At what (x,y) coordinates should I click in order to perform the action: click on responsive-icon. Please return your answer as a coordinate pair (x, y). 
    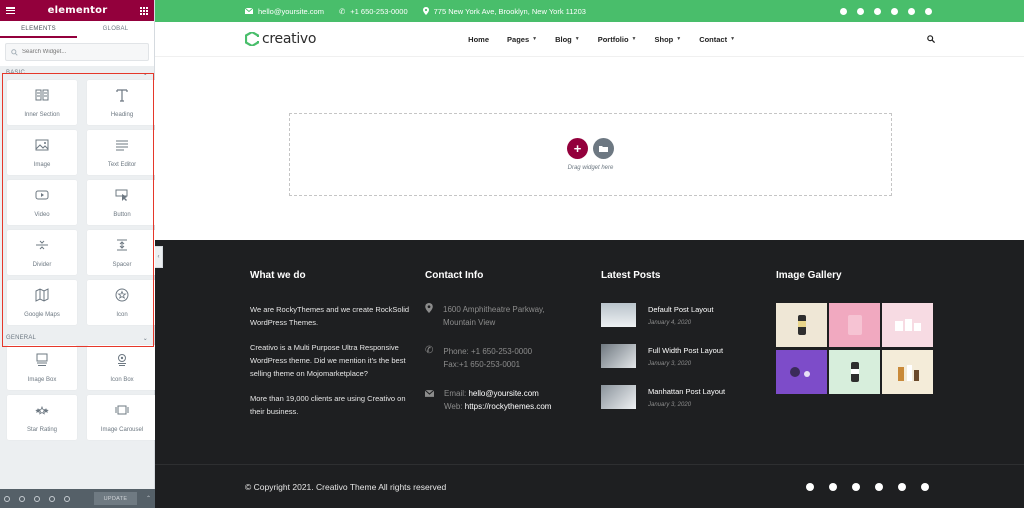
    Looking at the image, I should click on (52, 498).